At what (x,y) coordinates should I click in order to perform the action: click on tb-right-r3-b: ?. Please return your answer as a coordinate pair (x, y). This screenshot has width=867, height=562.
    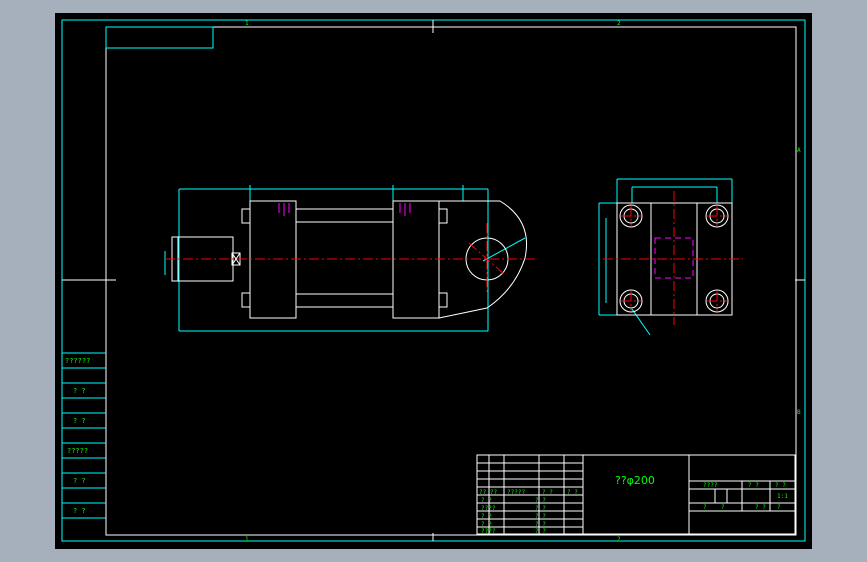
    Looking at the image, I should click on (723, 507).